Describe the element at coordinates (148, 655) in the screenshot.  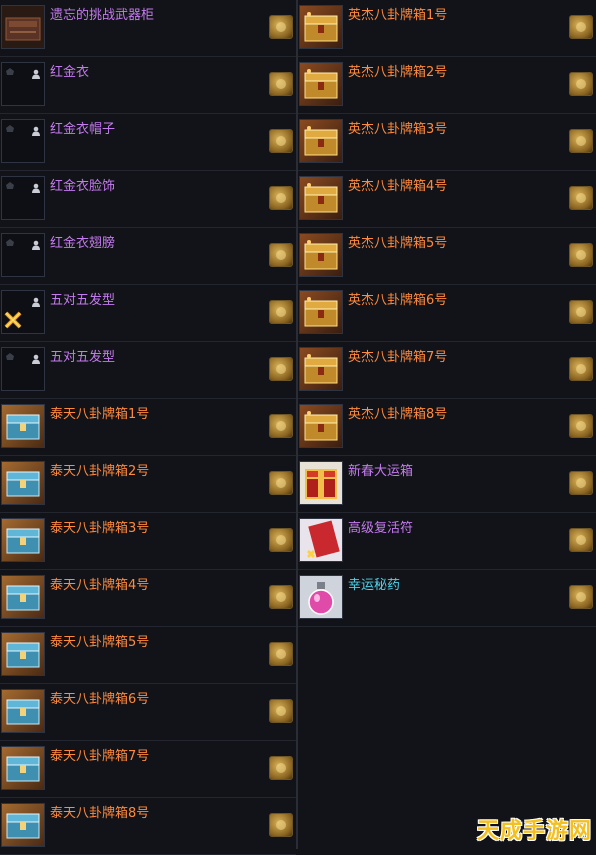
I see `left-item-row: 泰天八卦牌箱5号` at that location.